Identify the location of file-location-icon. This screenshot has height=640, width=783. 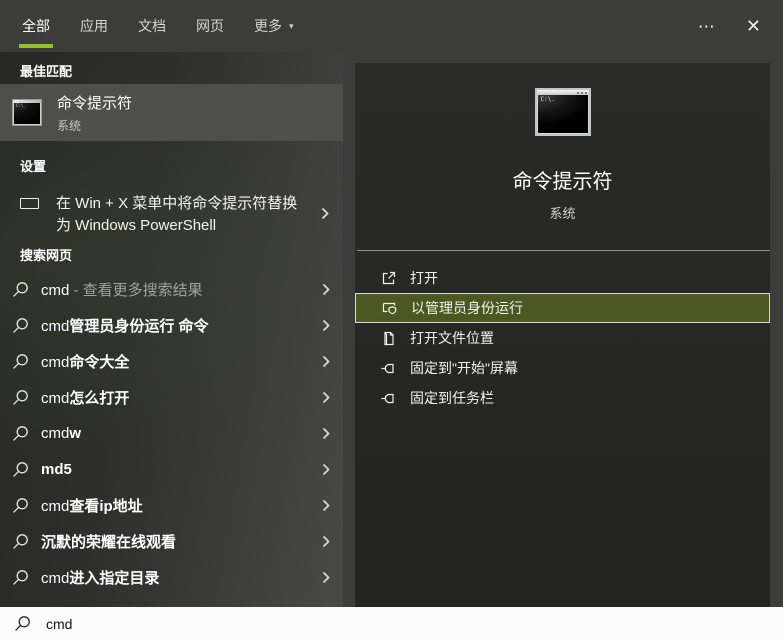
(389, 338).